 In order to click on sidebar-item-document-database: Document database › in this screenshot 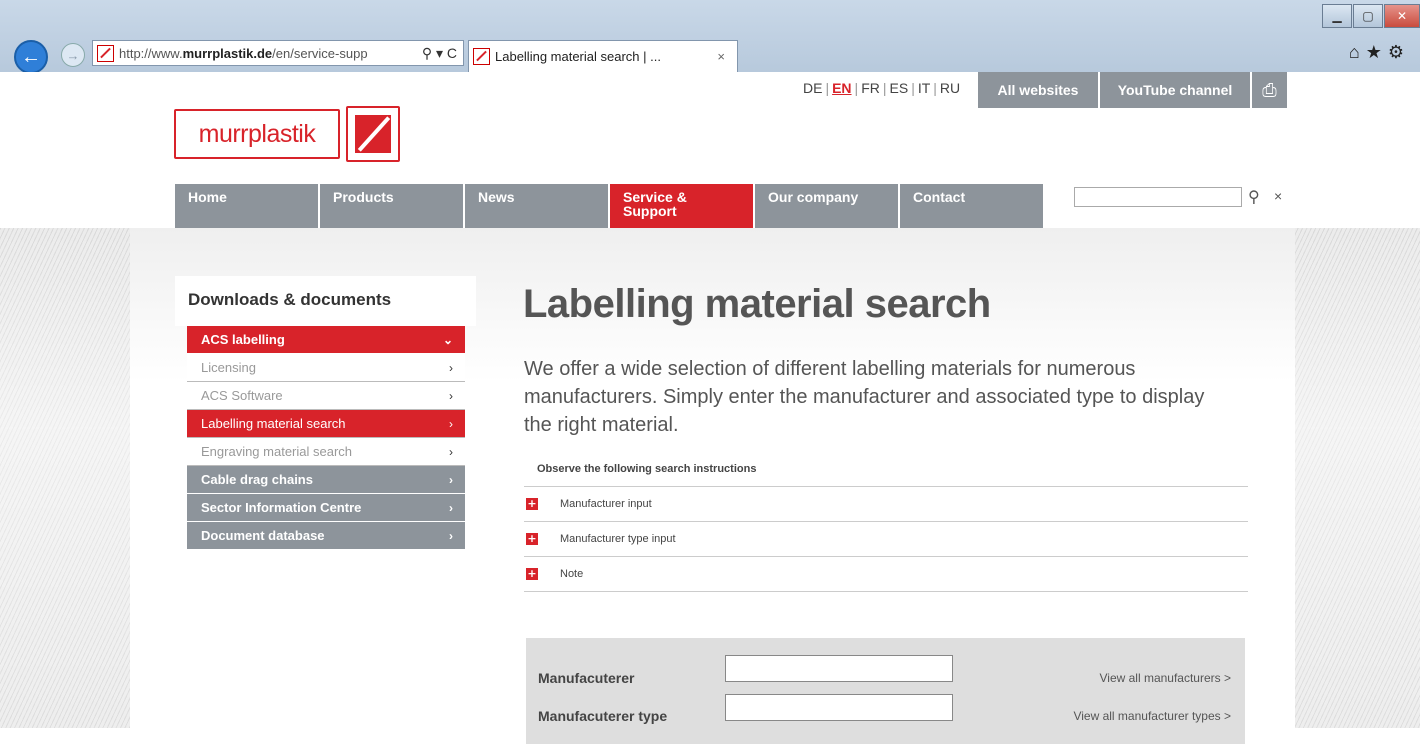, I will do `click(326, 536)`.